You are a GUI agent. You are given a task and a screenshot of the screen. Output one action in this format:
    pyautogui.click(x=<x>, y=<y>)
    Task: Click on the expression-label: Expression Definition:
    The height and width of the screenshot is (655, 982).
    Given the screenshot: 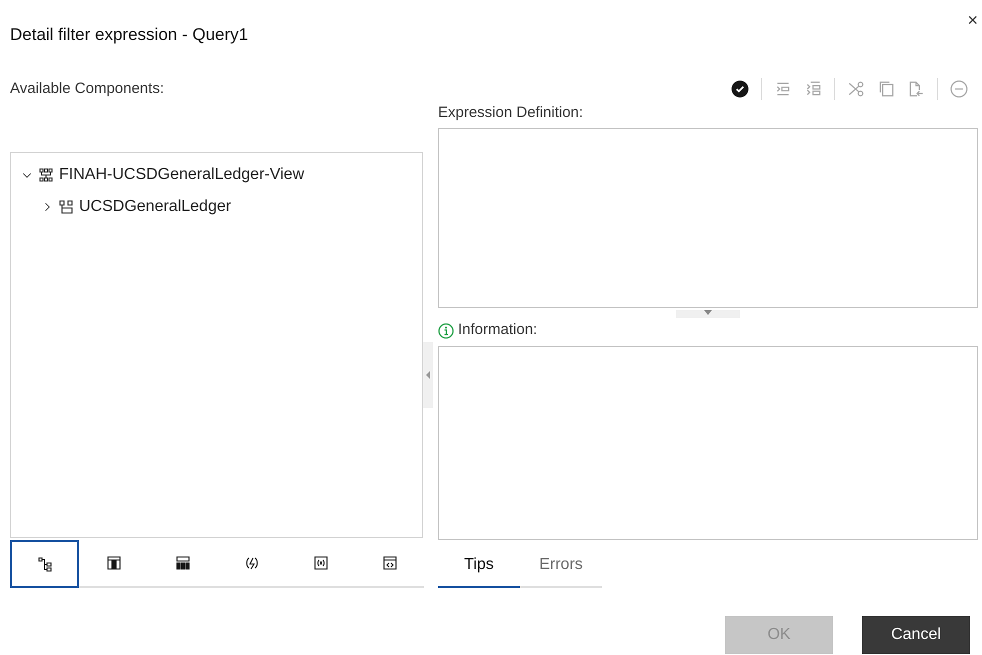 What is the action you would take?
    pyautogui.click(x=511, y=113)
    